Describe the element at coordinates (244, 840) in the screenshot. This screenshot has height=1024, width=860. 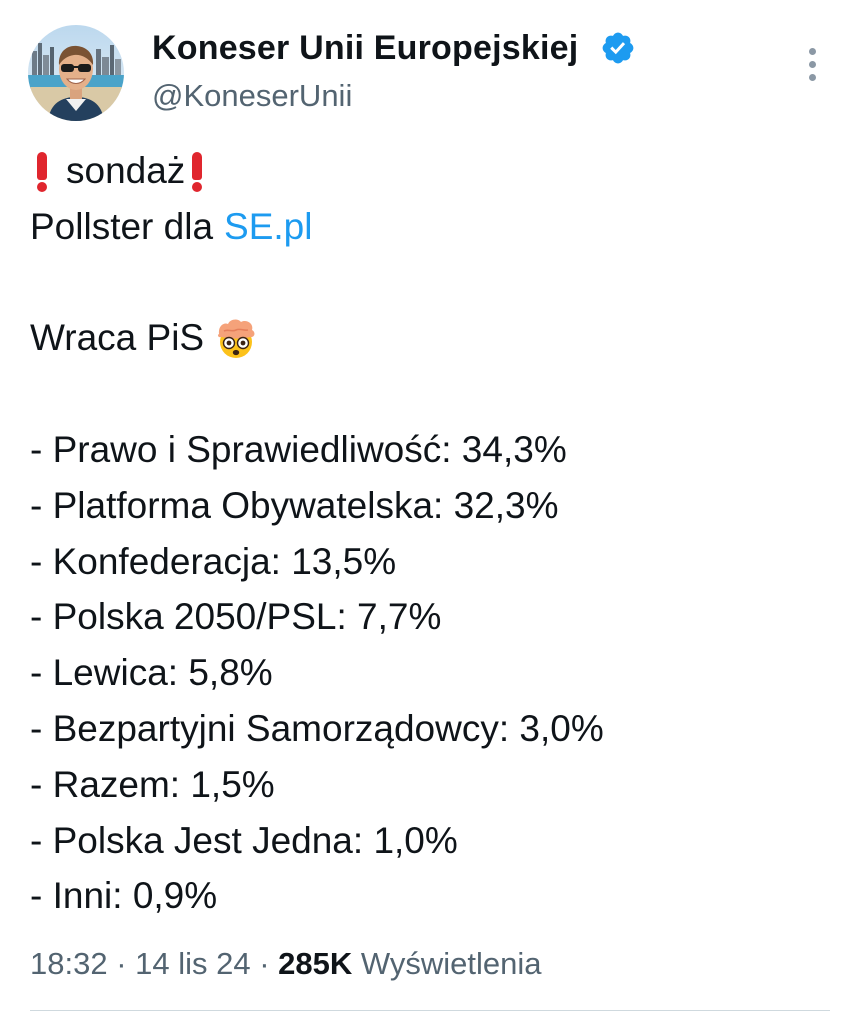
I see `result-line: - Polska Jest Jedna: 1,0%` at that location.